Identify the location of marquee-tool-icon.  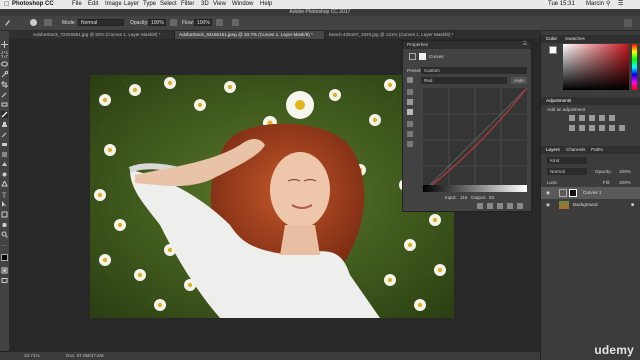
(4, 54).